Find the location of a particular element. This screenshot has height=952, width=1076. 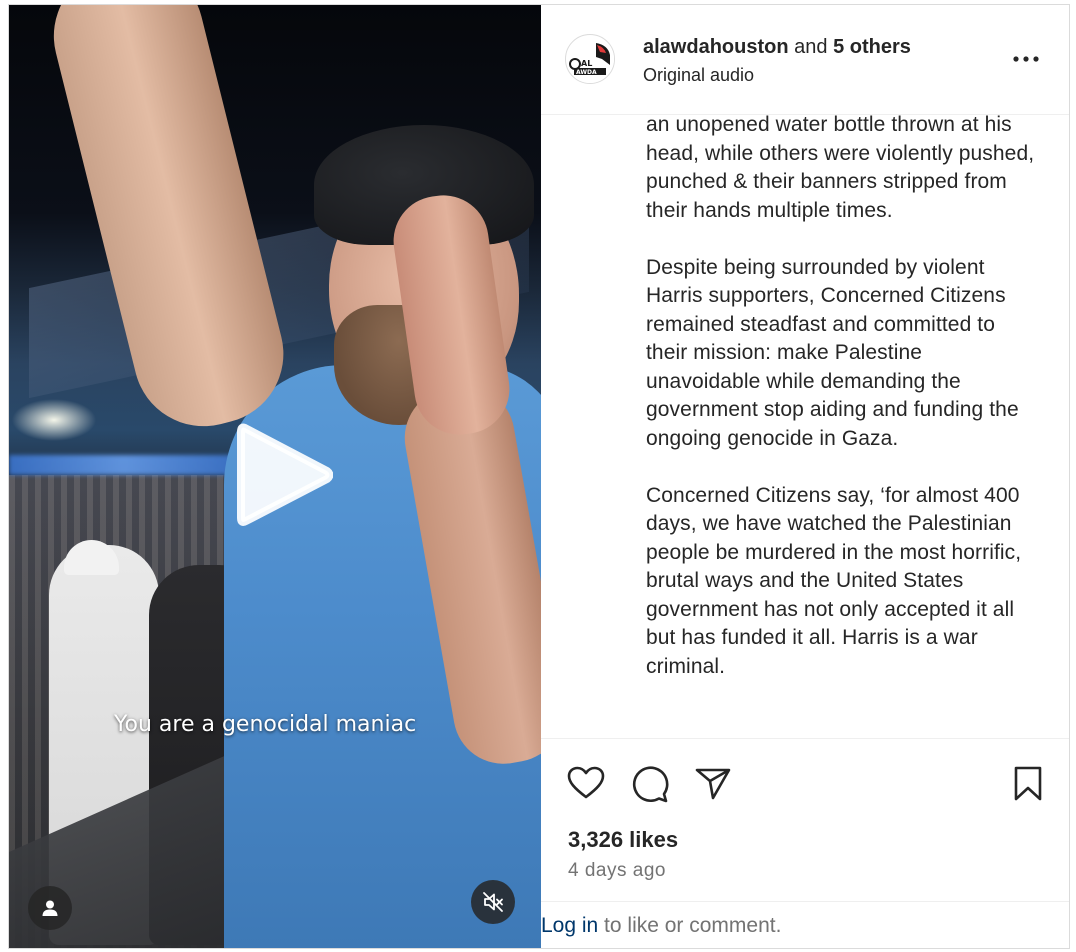

likes-count: 3,326 likes is located at coordinates (623, 840).